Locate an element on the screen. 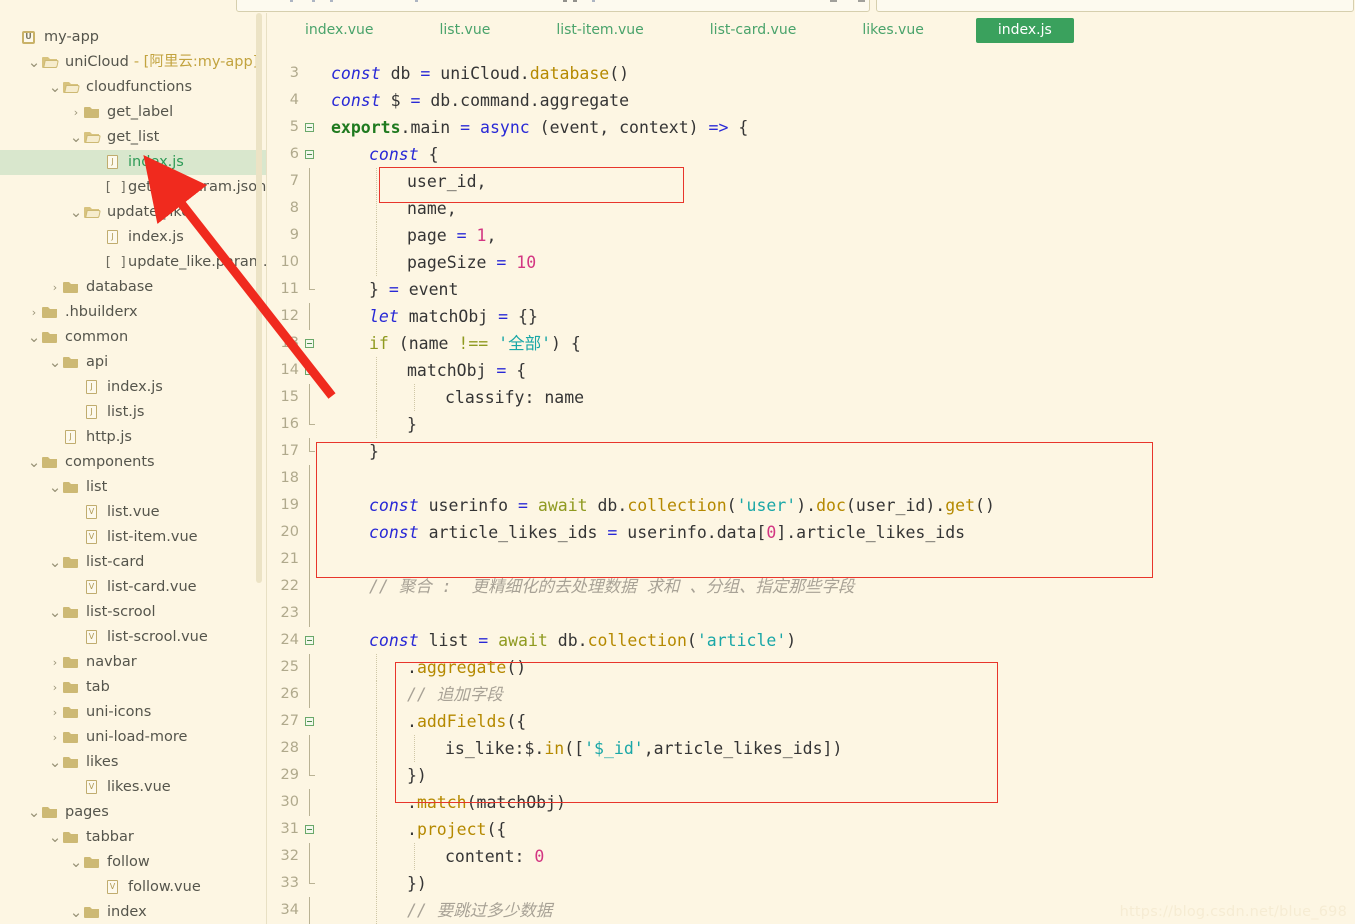  tree-item-get-label: › get_label is located at coordinates (133, 112).